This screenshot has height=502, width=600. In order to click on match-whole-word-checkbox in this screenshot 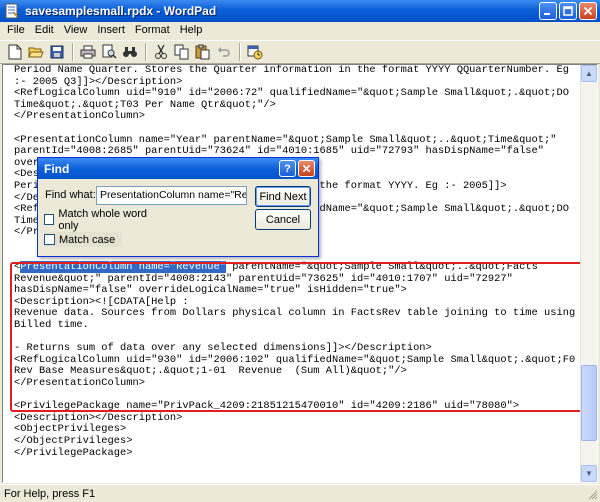, I will do `click(49, 219)`.